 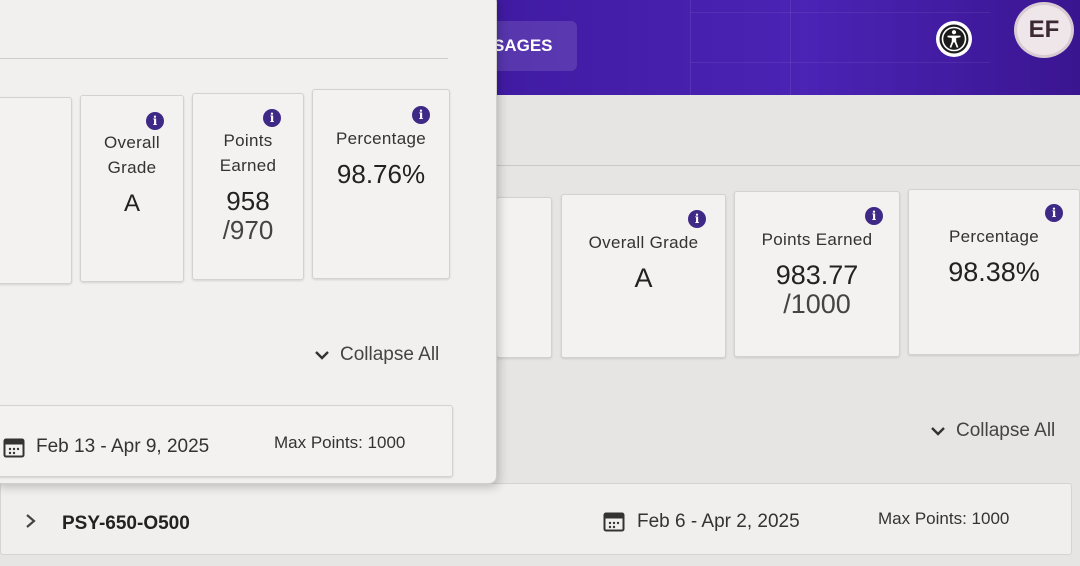 I want to click on accessibility-icon, so click(x=954, y=39).